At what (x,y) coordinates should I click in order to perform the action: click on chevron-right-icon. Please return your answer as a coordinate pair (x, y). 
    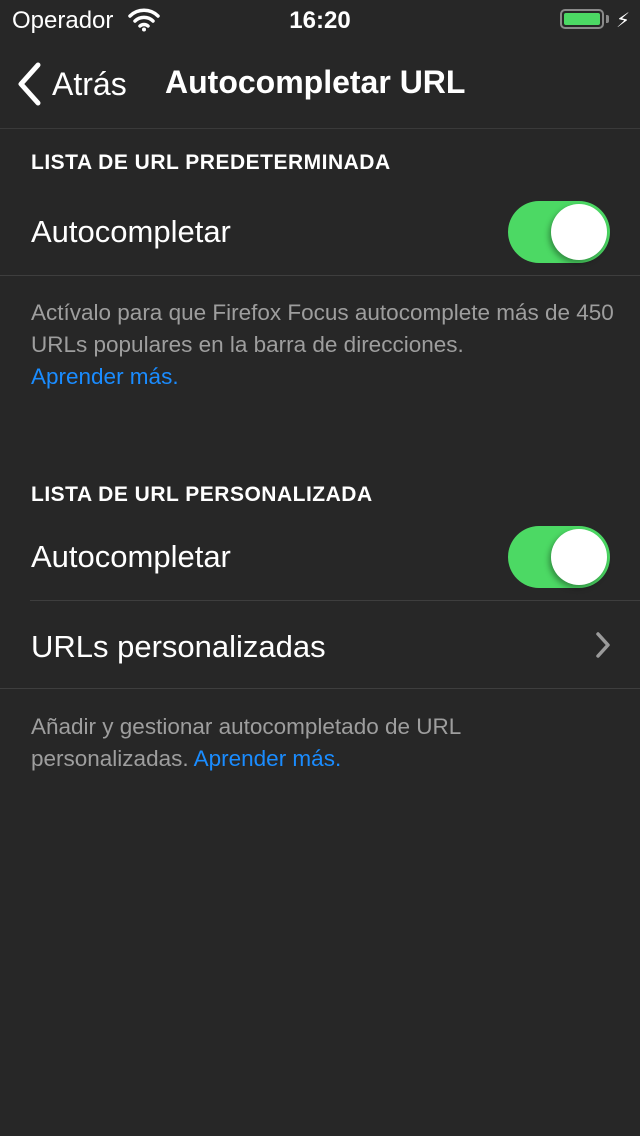
    Looking at the image, I should click on (603, 645).